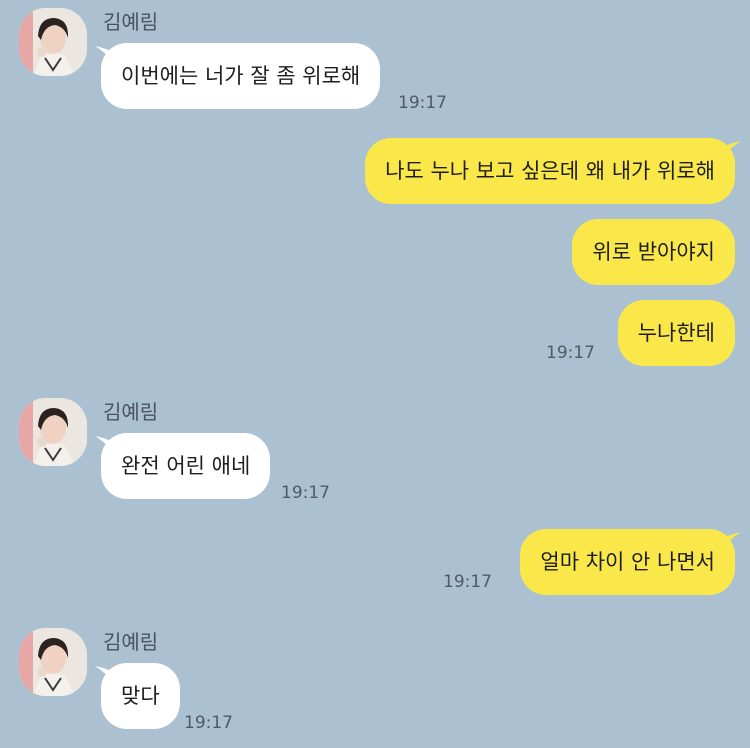 Image resolution: width=750 pixels, height=748 pixels. I want to click on message-text: 위로 받아야지, so click(653, 252).